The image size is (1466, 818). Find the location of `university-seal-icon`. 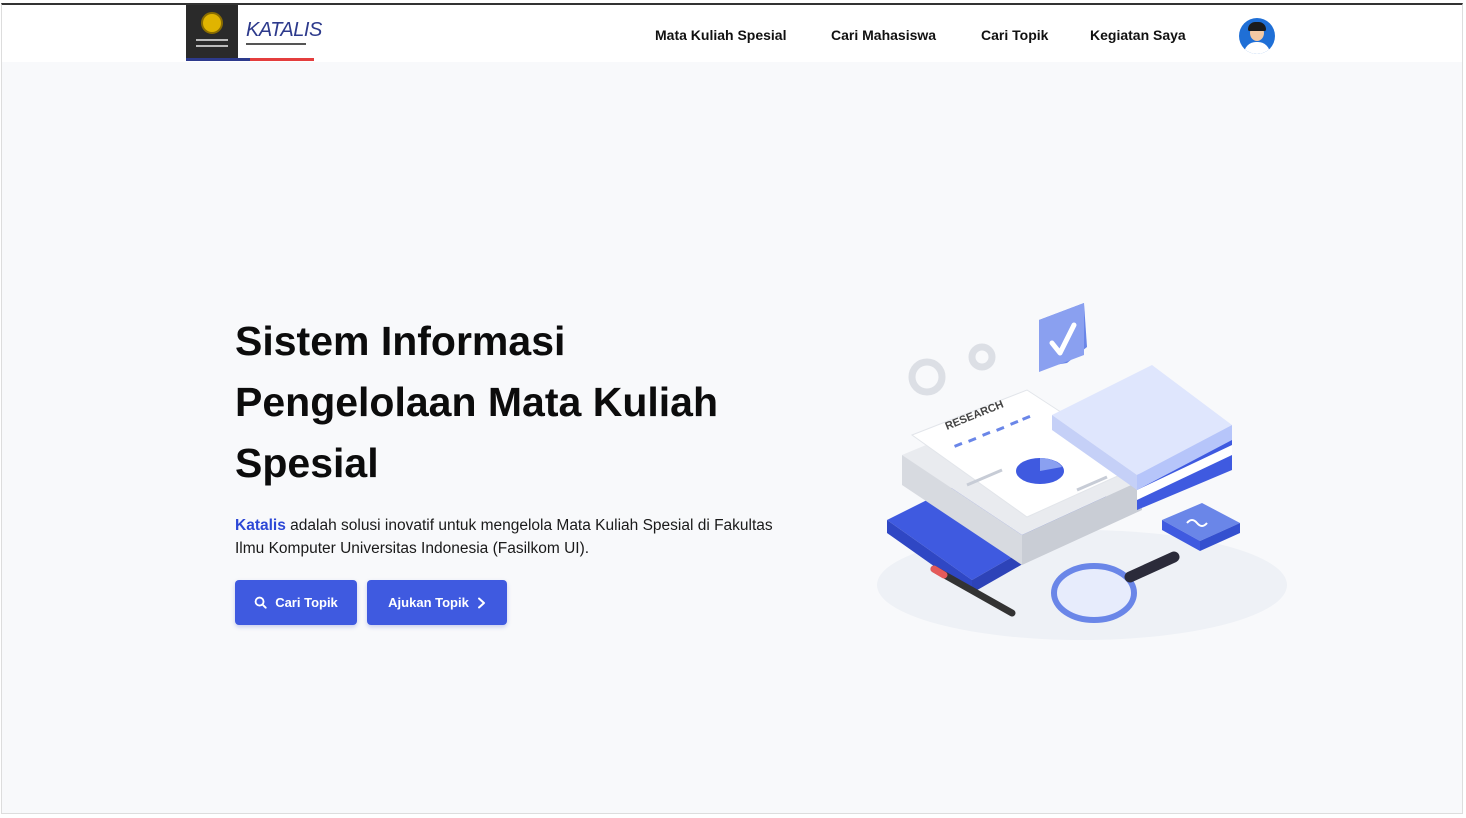

university-seal-icon is located at coordinates (212, 31).